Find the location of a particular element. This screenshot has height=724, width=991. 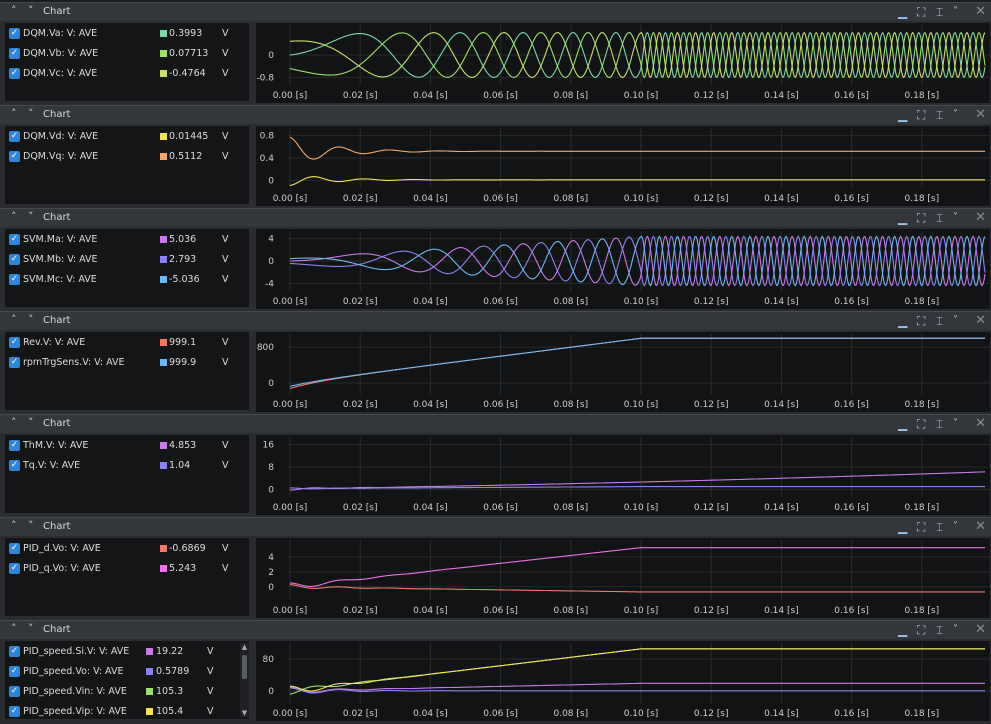

scroll-up-icon: ▲ is located at coordinates (244, 647).